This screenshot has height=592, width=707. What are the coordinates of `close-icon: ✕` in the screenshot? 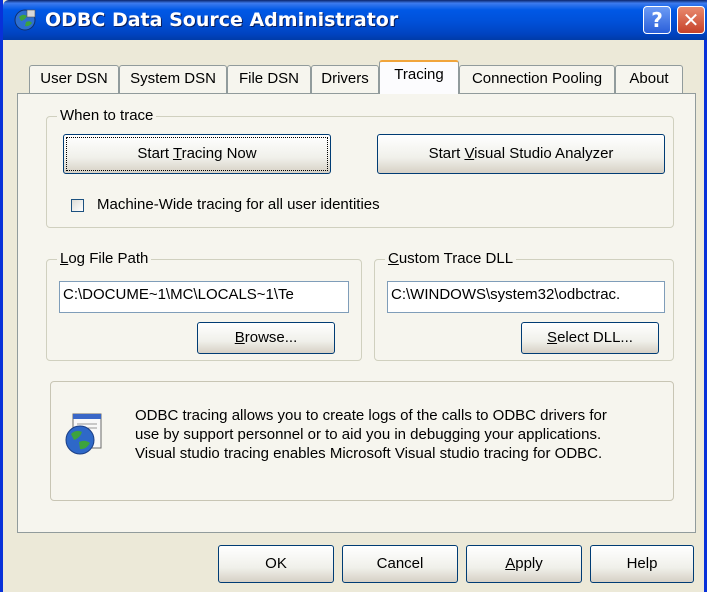 It's located at (691, 20).